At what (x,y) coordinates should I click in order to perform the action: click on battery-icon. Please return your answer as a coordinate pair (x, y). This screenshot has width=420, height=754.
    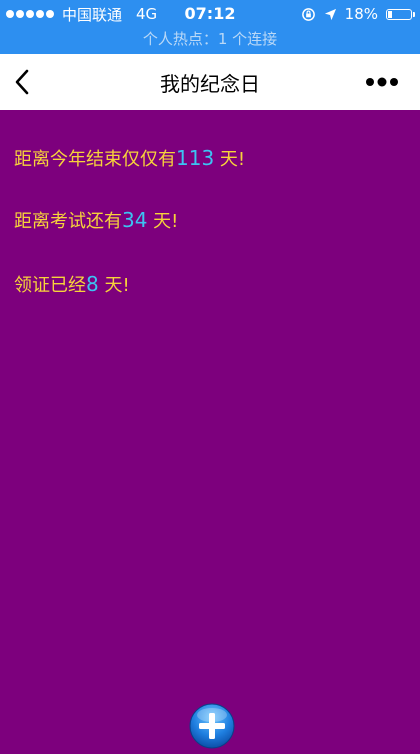
    Looking at the image, I should click on (400, 14).